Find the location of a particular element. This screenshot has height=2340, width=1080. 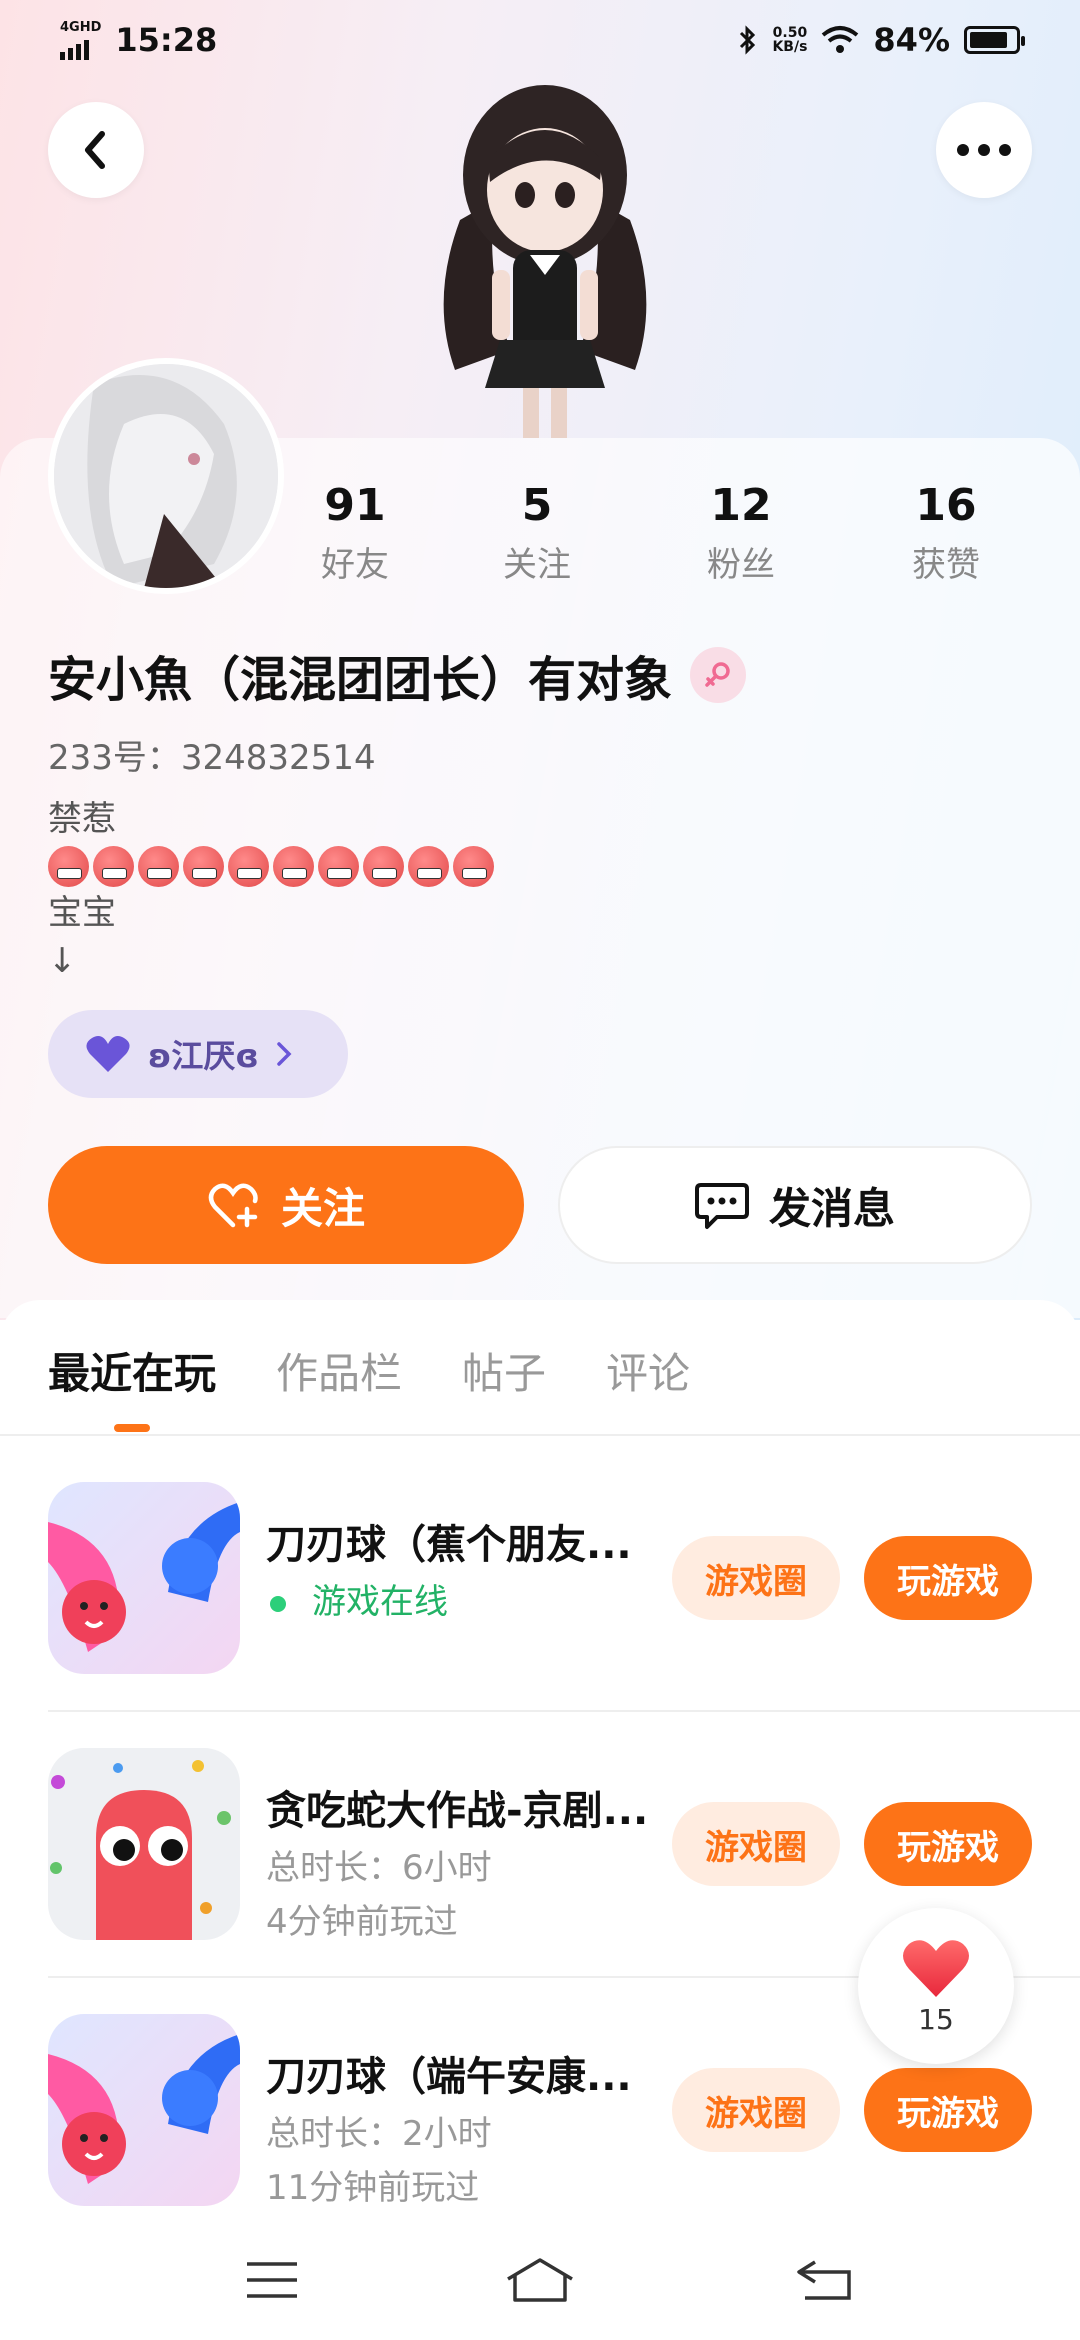

clock: 15:28 is located at coordinates (166, 40).